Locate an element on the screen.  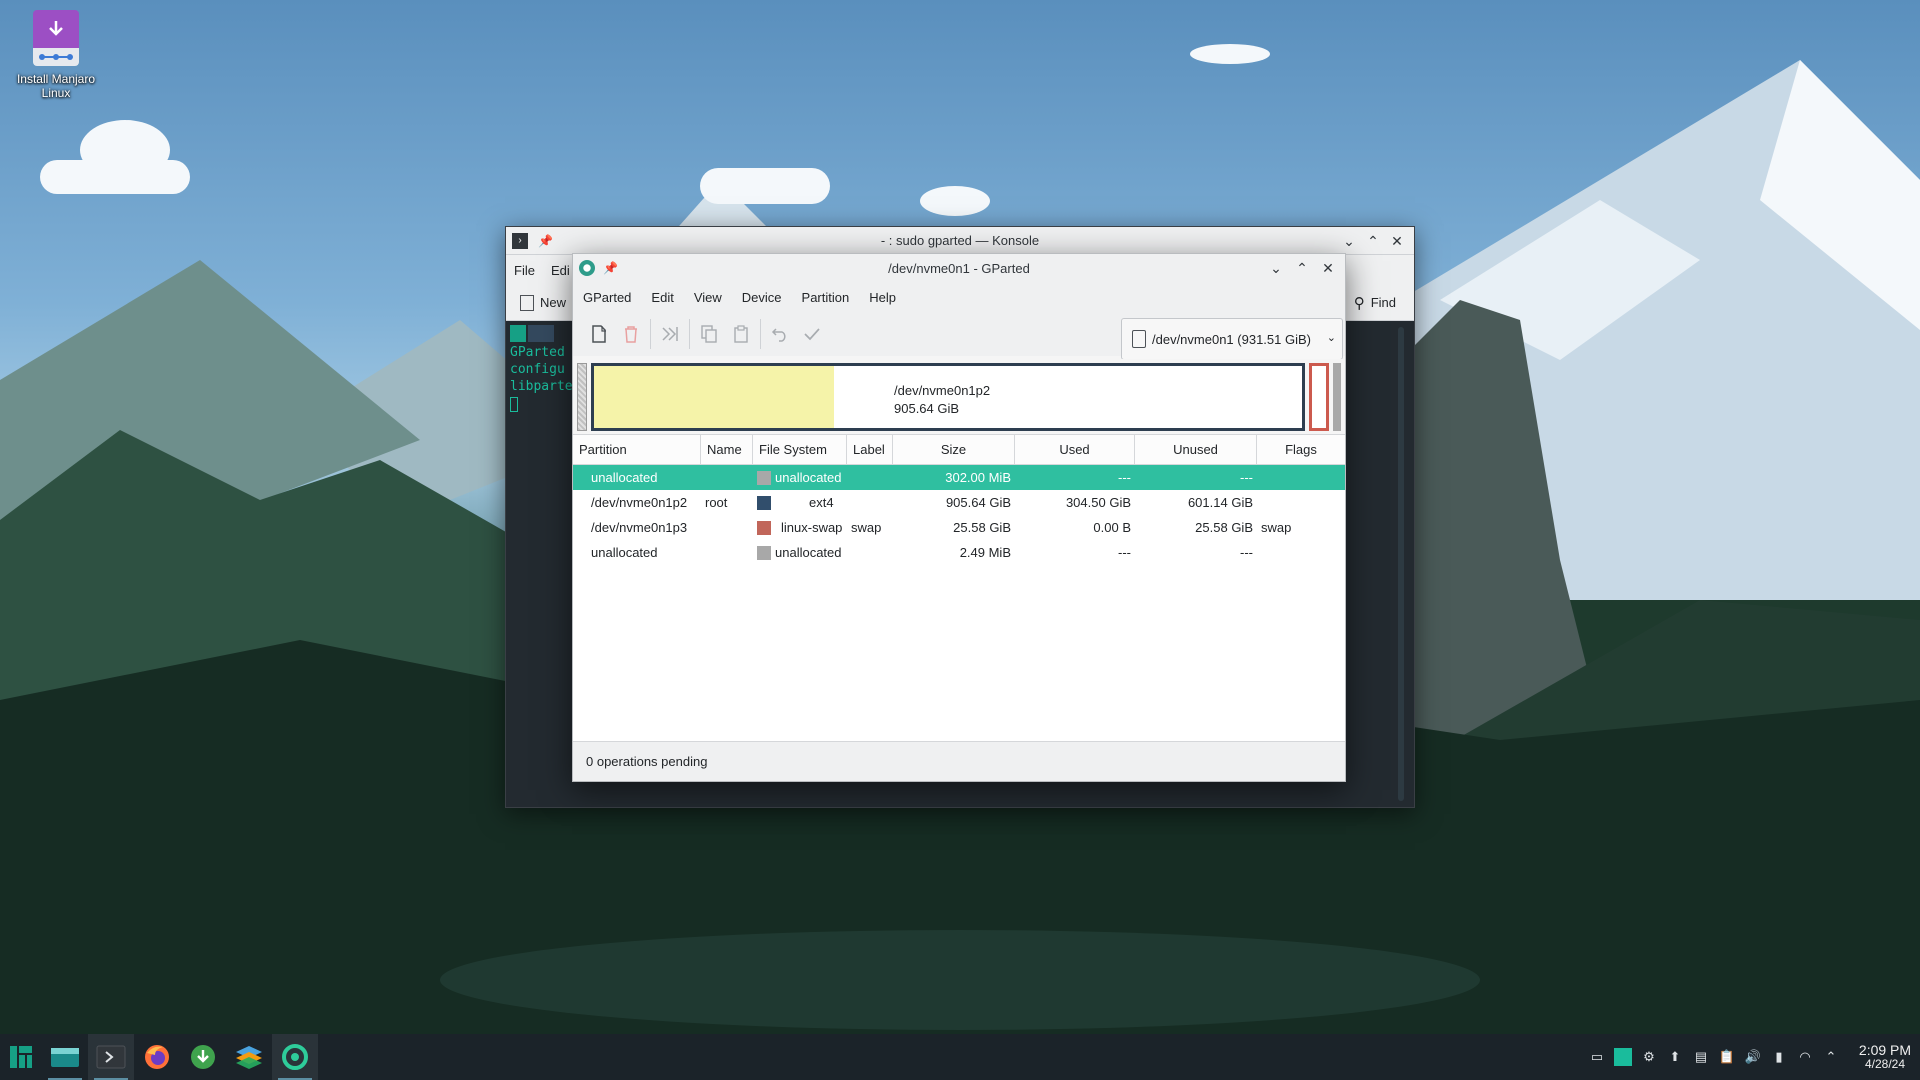
terminal-line: configu is located at coordinates (537, 369).